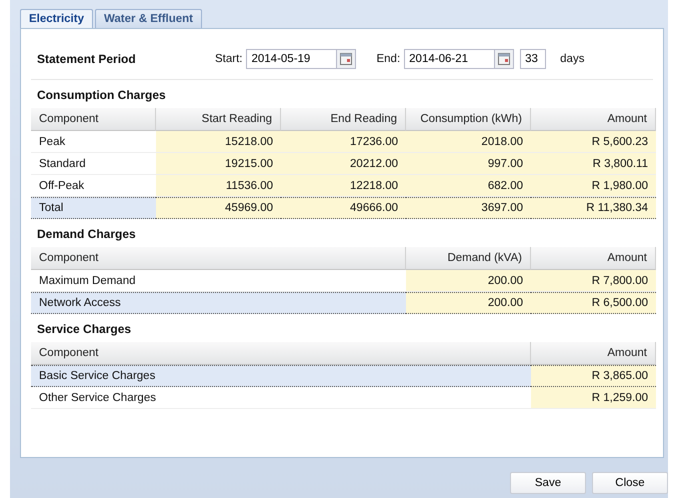 The image size is (678, 498). I want to click on table-cell: Basic Service Charges, so click(281, 376).